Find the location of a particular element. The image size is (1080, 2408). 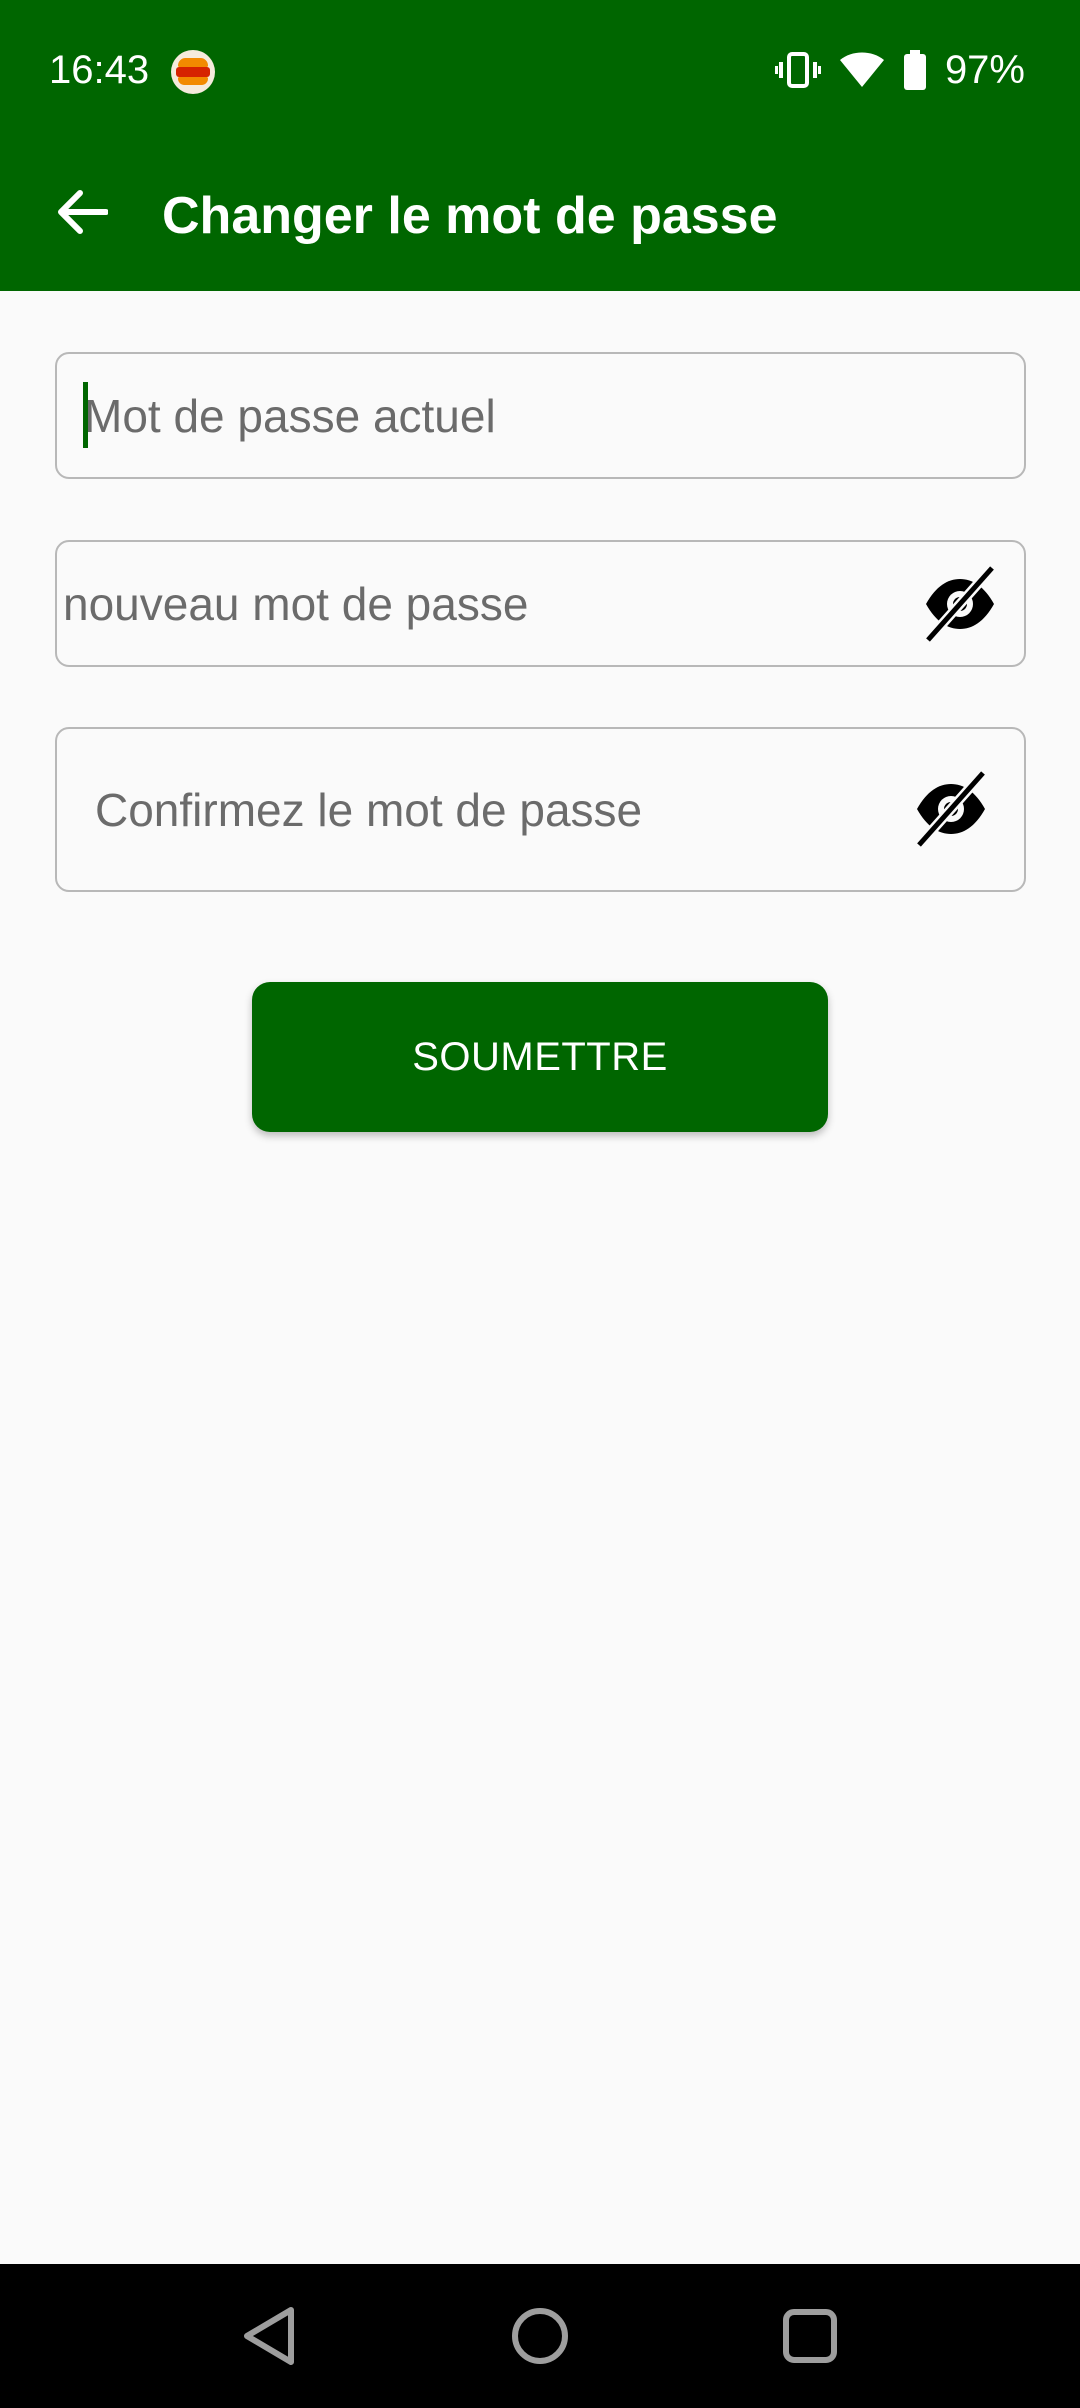

new-password-input is located at coordinates (540, 603).